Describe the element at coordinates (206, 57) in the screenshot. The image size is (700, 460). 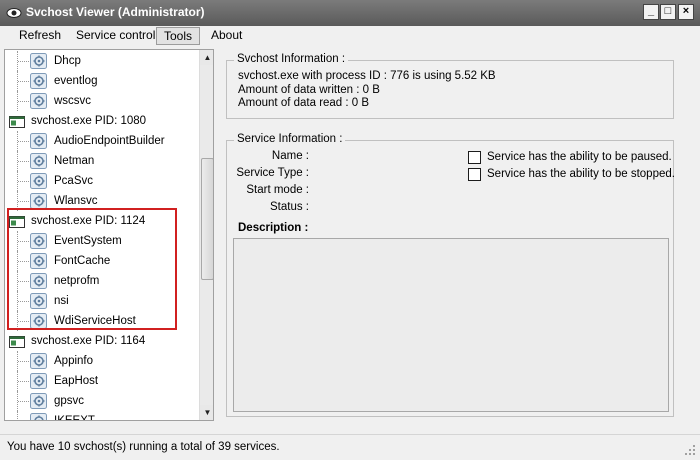
I see `scroll-up-arrow-icon: ▲` at that location.